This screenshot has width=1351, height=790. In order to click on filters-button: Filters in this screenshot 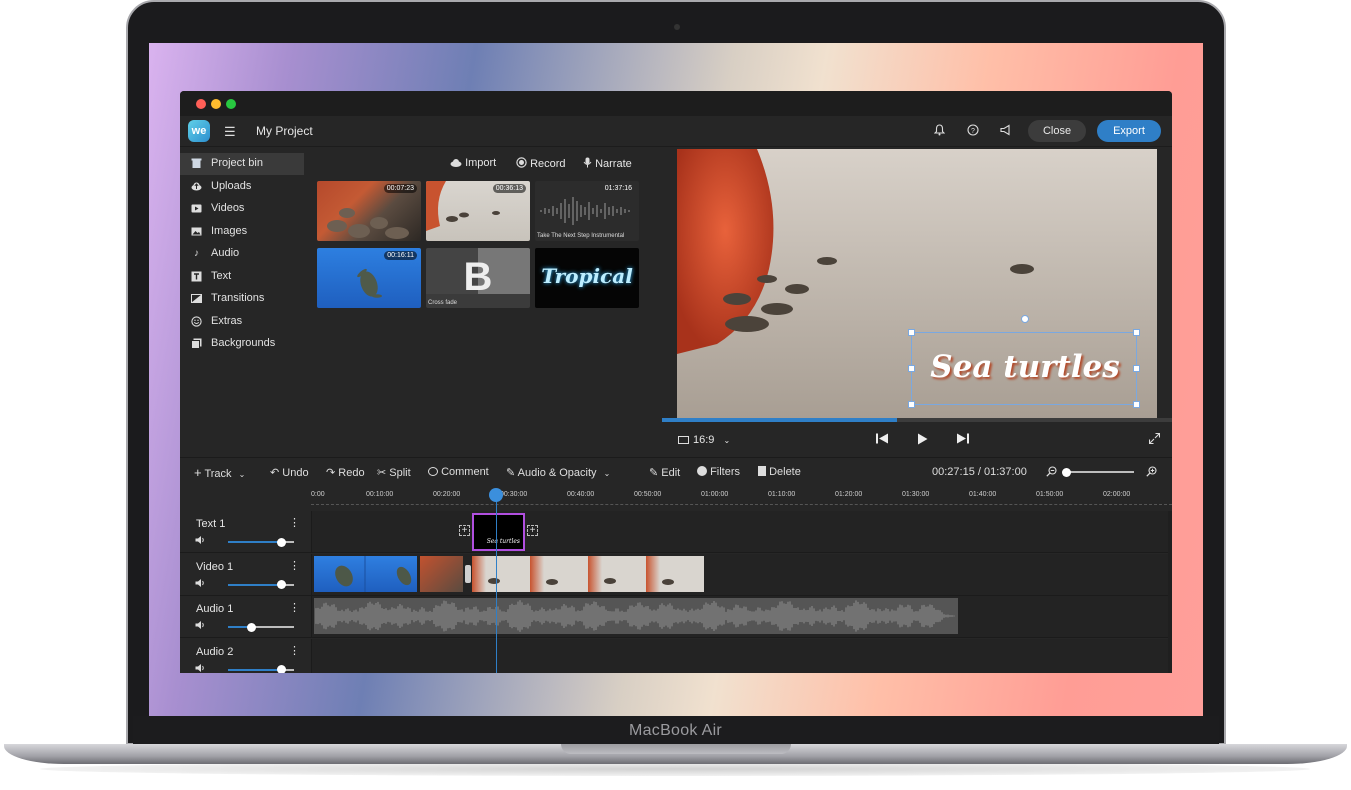, I will do `click(718, 472)`.